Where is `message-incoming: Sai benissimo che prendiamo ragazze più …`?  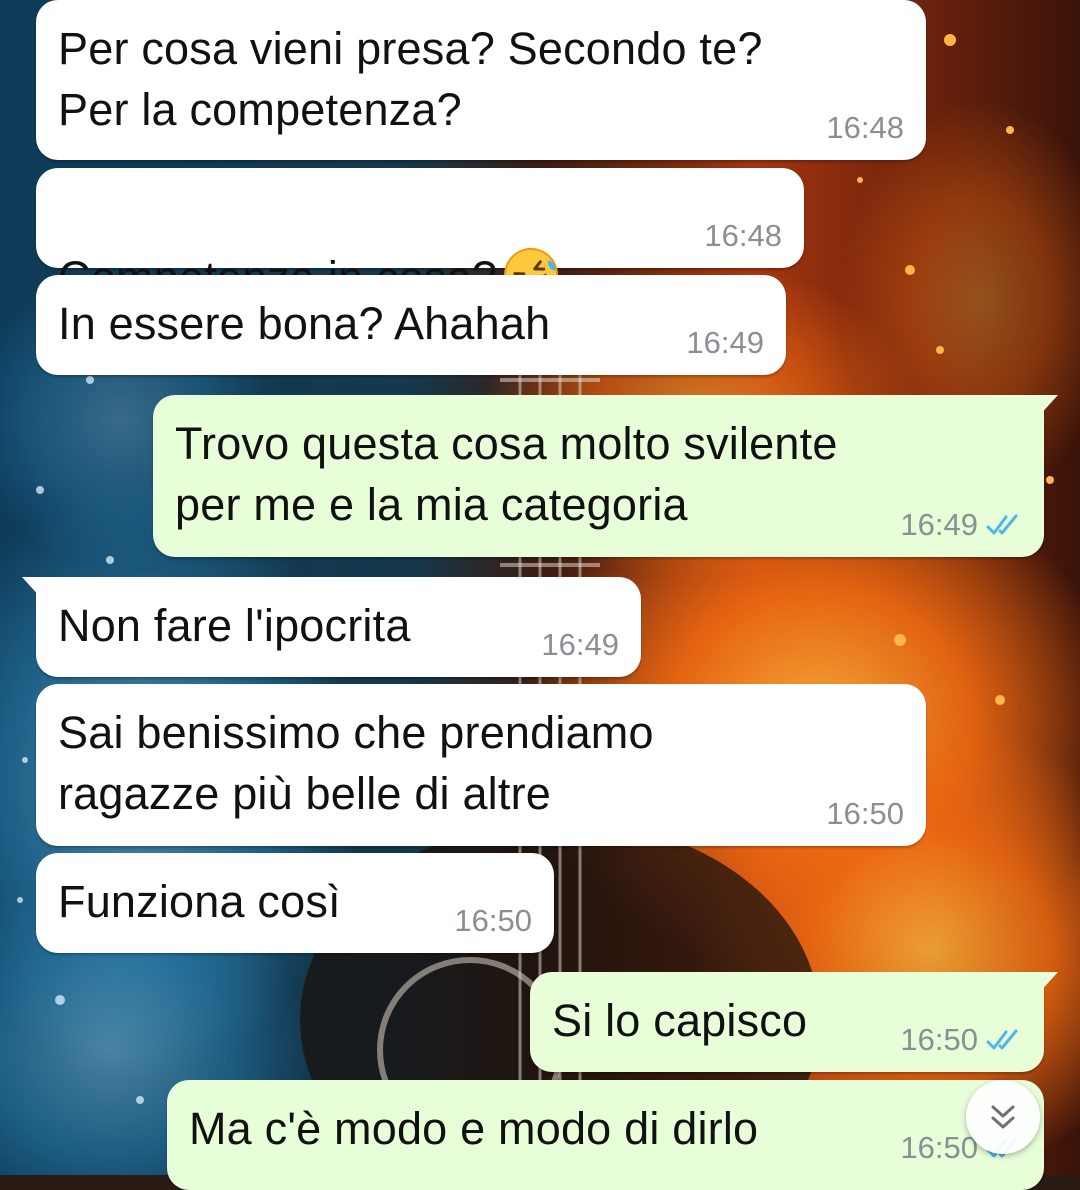 message-incoming: Sai benissimo che prendiamo ragazze più … is located at coordinates (481, 765).